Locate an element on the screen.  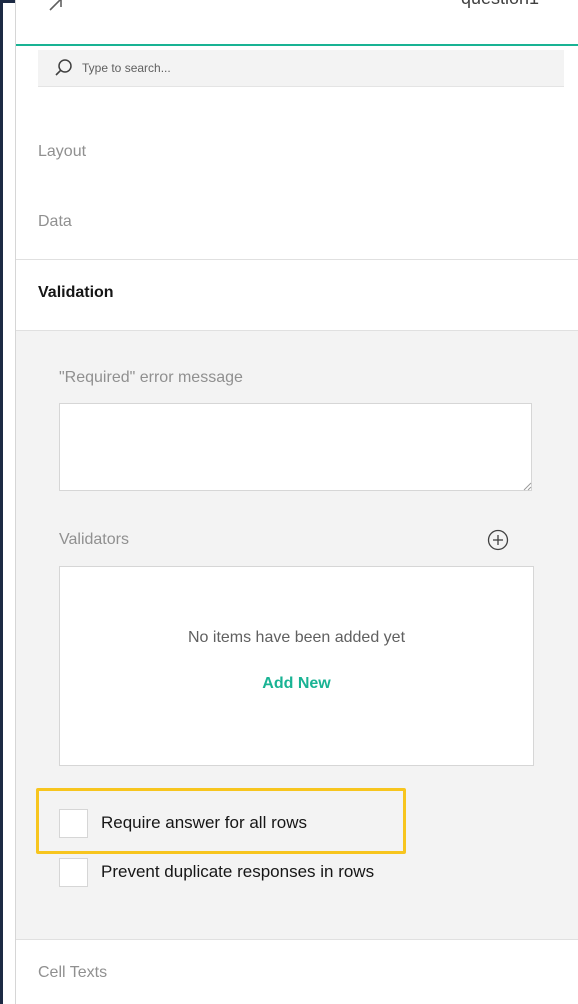
section-data-label: Data is located at coordinates (55, 221).